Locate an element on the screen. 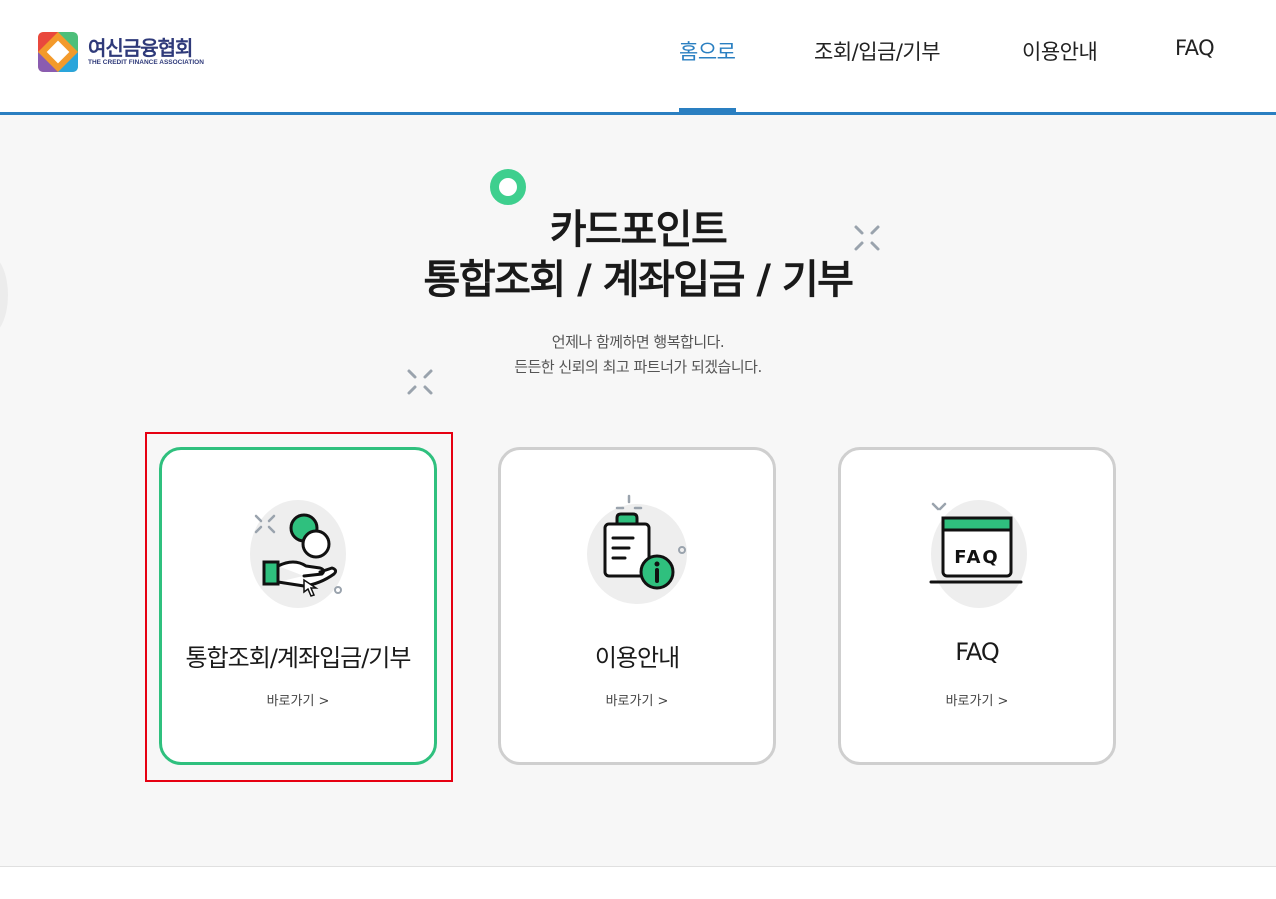 Image resolution: width=1276 pixels, height=899 pixels. footer-divider is located at coordinates (638, 866).